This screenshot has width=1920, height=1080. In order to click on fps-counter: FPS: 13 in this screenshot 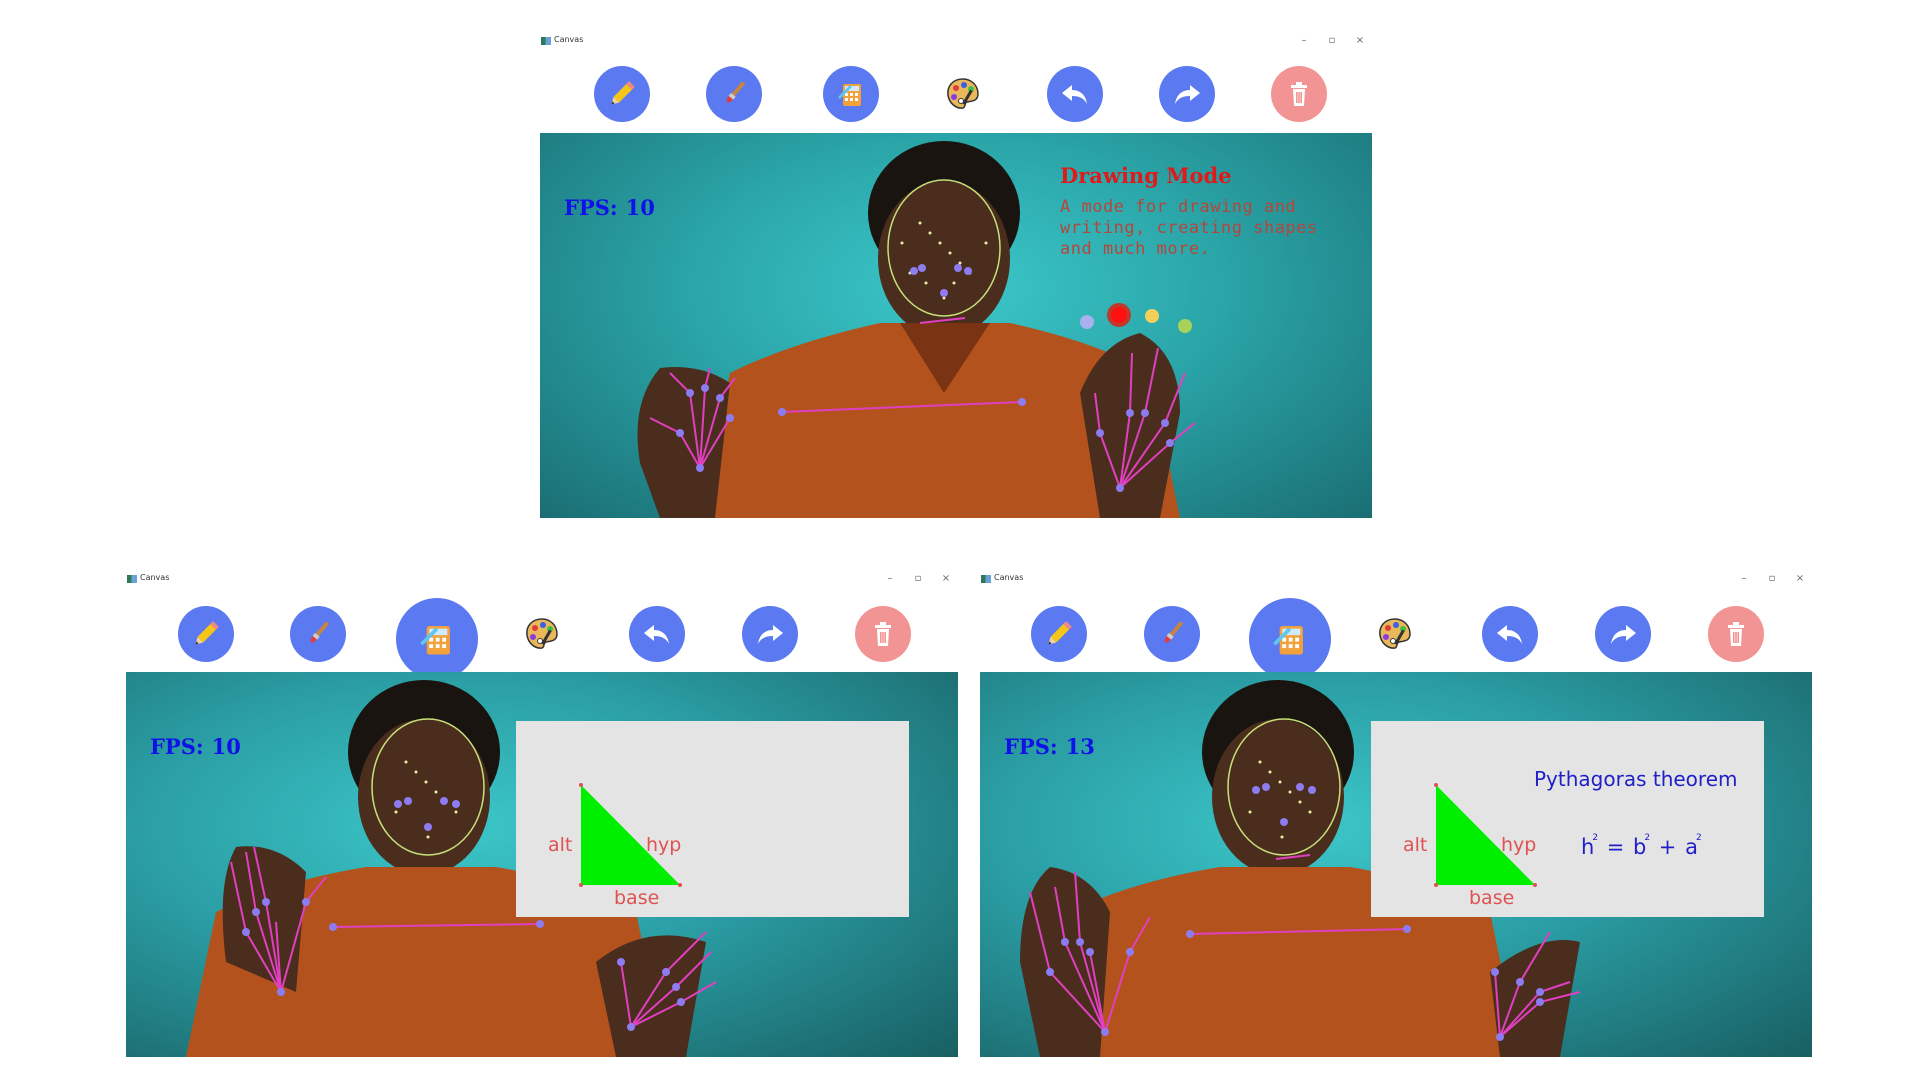, I will do `click(1053, 746)`.